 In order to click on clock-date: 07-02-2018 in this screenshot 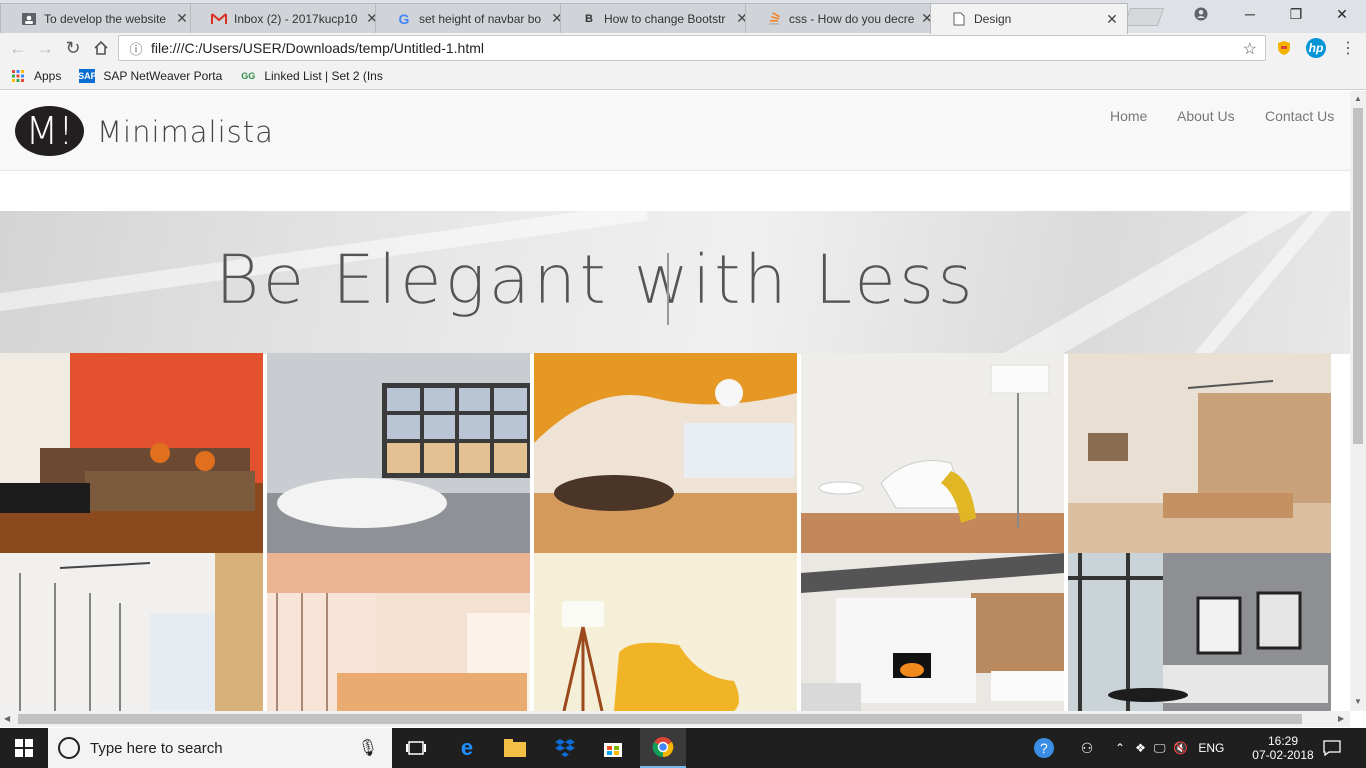, I will do `click(1283, 755)`.